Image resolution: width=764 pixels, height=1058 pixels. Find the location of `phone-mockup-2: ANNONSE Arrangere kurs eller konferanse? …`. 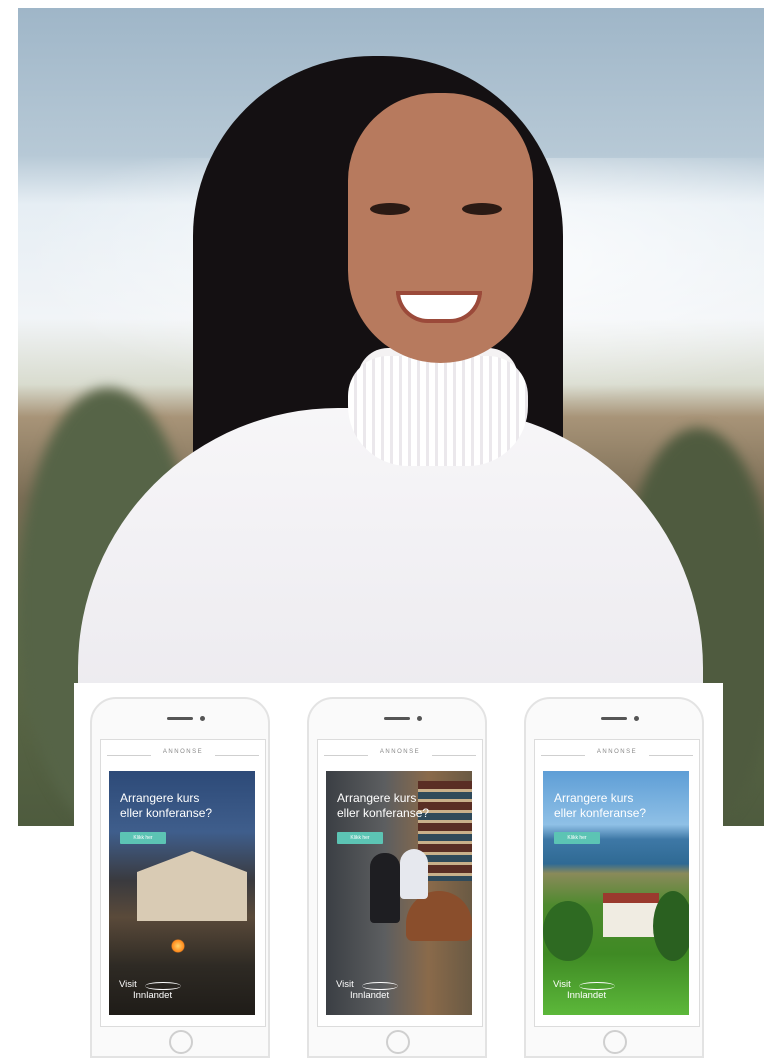

phone-mockup-2: ANNONSE Arrangere kurs eller konferanse? … is located at coordinates (397, 877).